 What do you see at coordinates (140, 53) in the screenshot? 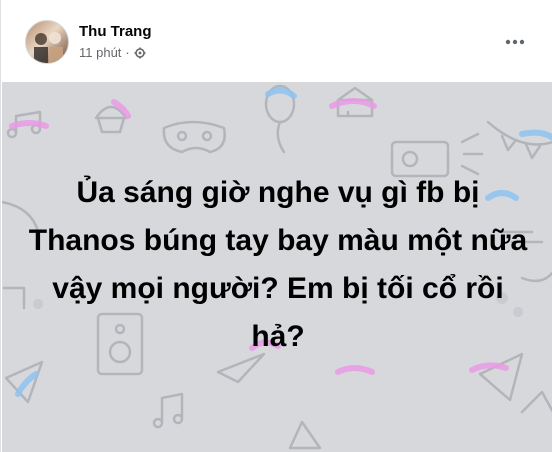
I see `settings-icon` at bounding box center [140, 53].